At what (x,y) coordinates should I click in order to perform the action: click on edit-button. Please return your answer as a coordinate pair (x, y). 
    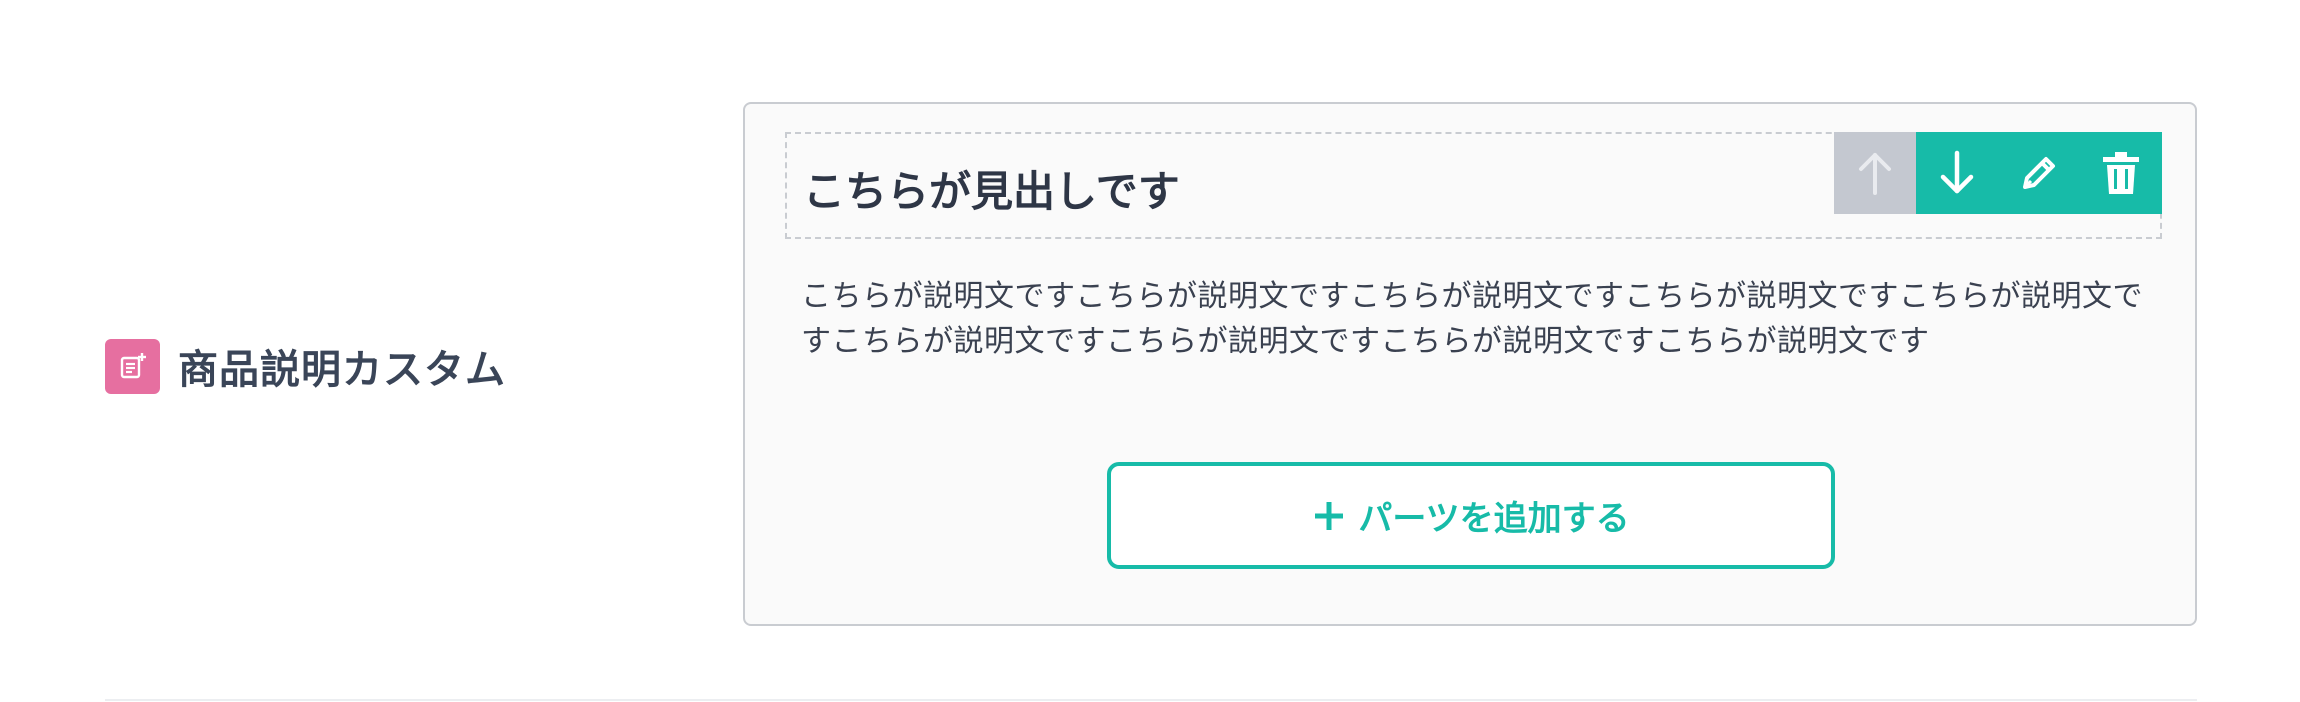
    Looking at the image, I should click on (2039, 173).